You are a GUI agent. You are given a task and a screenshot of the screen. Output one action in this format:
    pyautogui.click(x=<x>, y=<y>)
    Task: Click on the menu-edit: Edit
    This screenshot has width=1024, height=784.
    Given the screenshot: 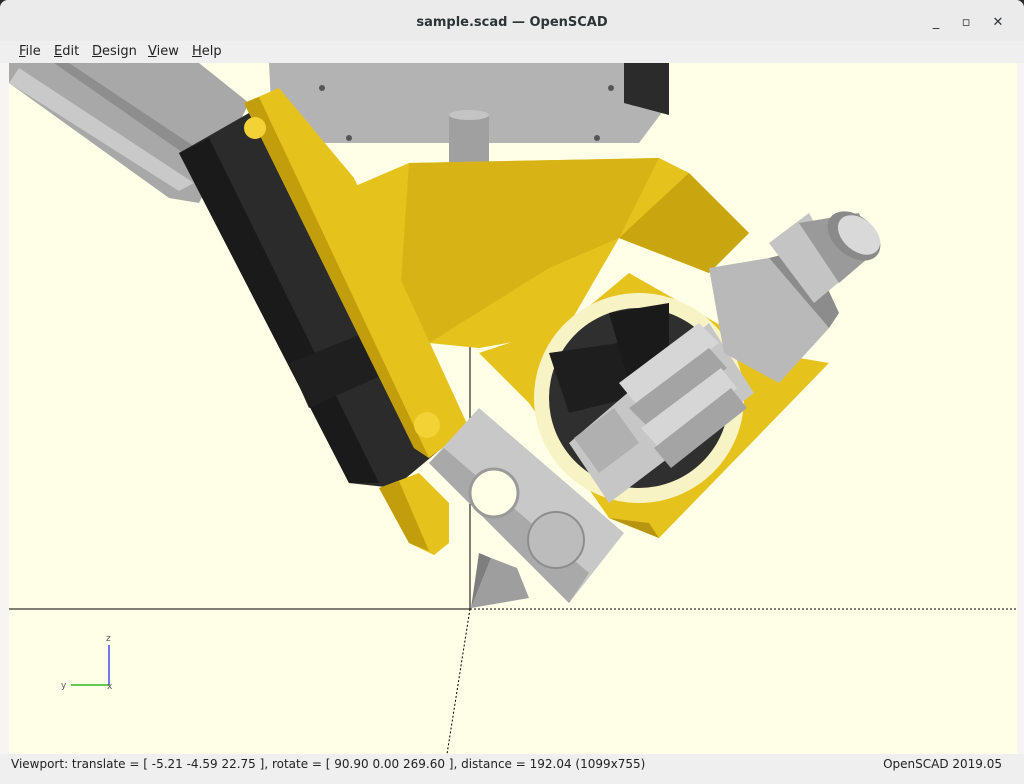 What is the action you would take?
    pyautogui.click(x=66, y=52)
    